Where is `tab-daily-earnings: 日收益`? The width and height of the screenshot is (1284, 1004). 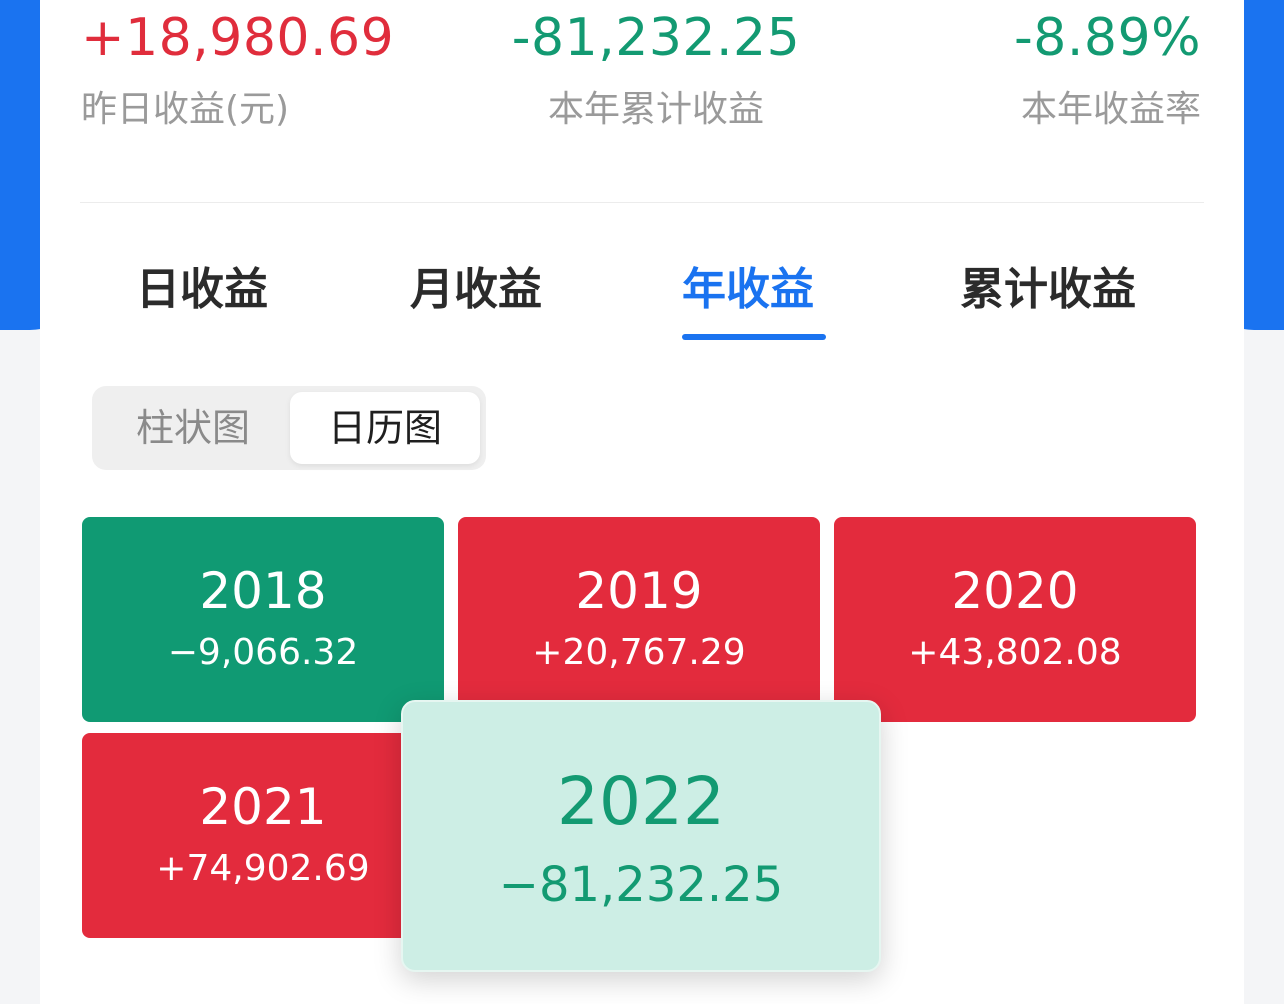
tab-daily-earnings: 日收益 is located at coordinates (202, 290).